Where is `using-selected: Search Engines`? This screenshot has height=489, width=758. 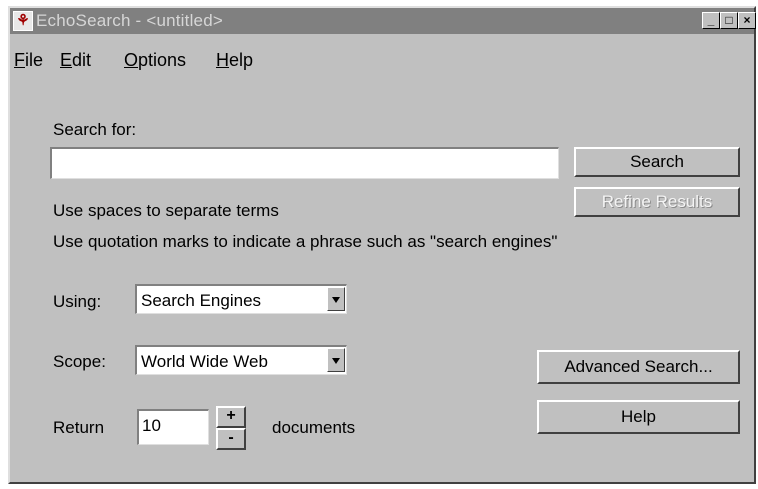 using-selected: Search Engines is located at coordinates (201, 300).